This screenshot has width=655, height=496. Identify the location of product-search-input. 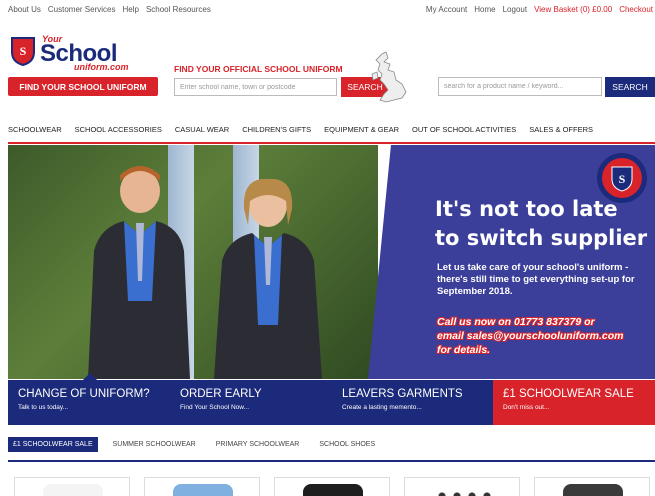
(520, 86).